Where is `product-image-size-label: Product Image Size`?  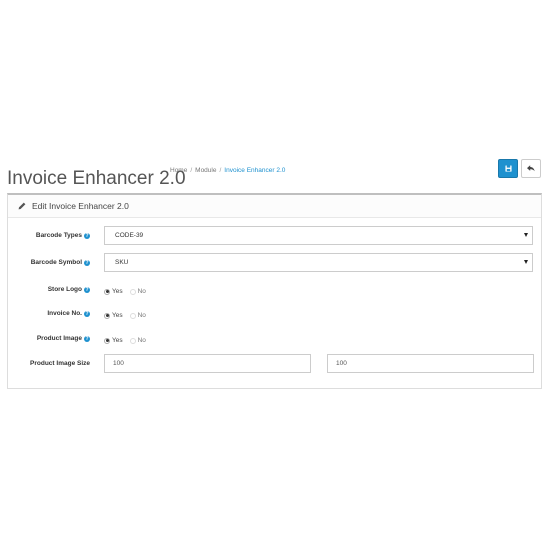
product-image-size-label: Product Image Size is located at coordinates (60, 363).